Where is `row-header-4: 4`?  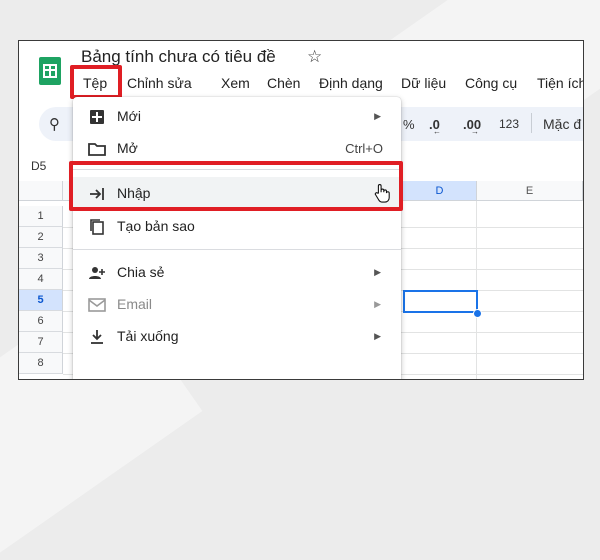 row-header-4: 4 is located at coordinates (41, 279).